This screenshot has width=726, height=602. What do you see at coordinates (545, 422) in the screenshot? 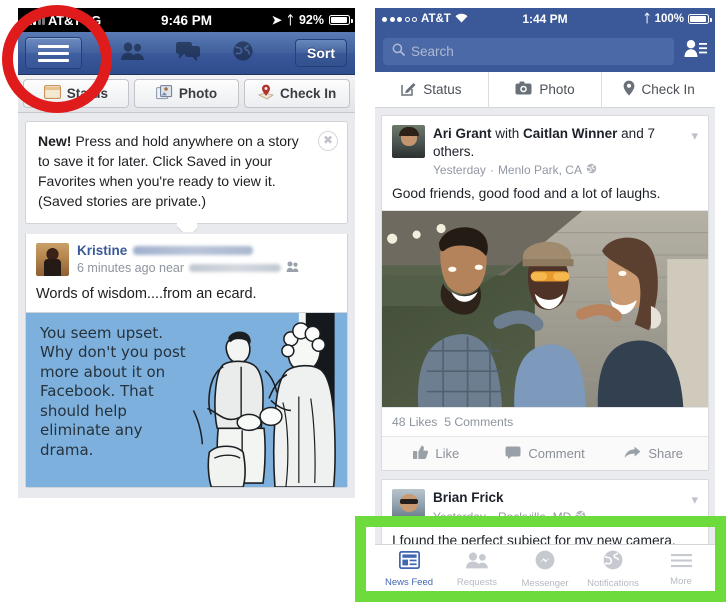
I see `post-stats: 48 Likes 5 Comments` at bounding box center [545, 422].